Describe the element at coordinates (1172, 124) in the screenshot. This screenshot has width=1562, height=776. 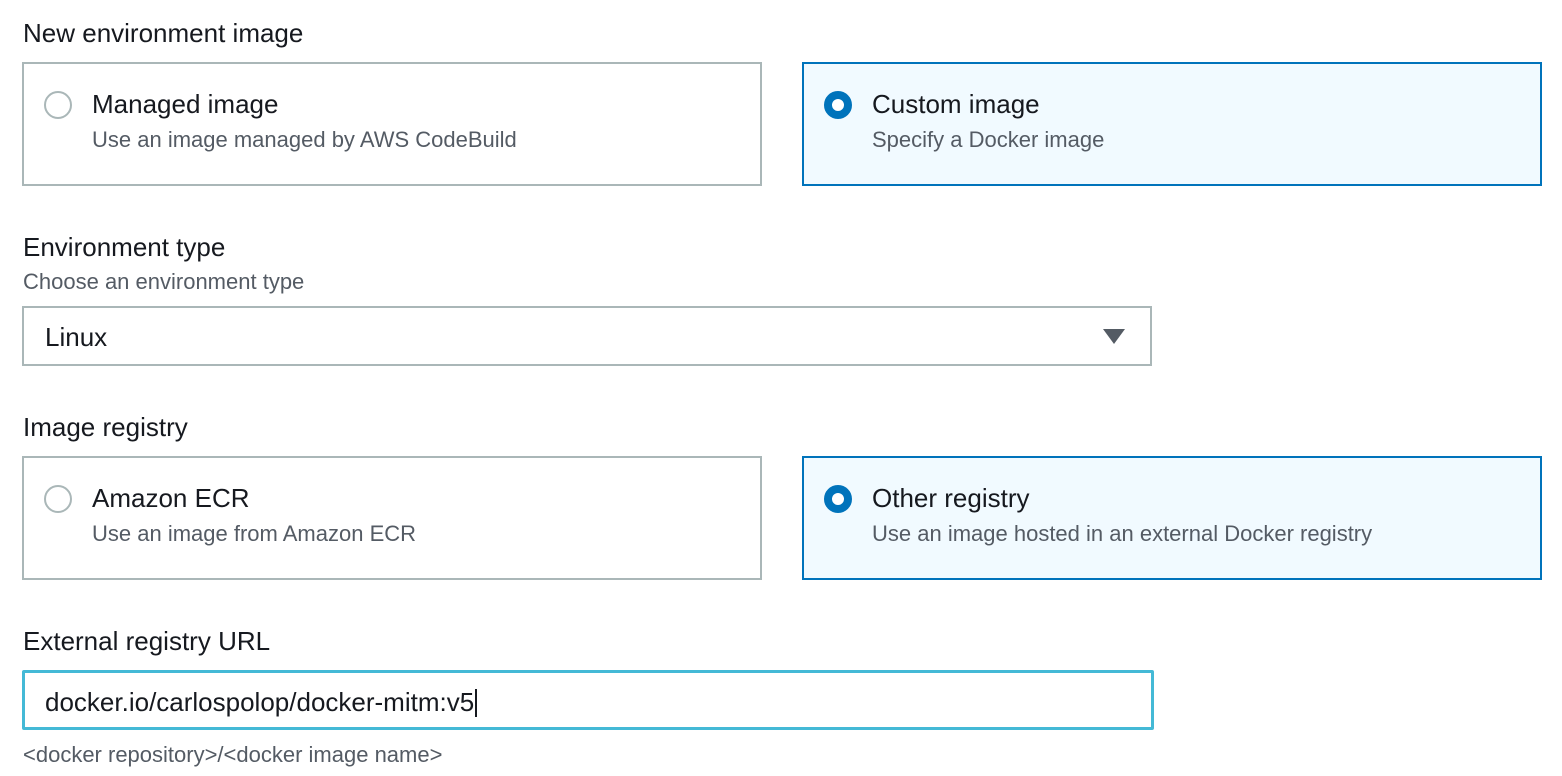
I see `custom-image-option: Custom image Specify a Docker image` at that location.